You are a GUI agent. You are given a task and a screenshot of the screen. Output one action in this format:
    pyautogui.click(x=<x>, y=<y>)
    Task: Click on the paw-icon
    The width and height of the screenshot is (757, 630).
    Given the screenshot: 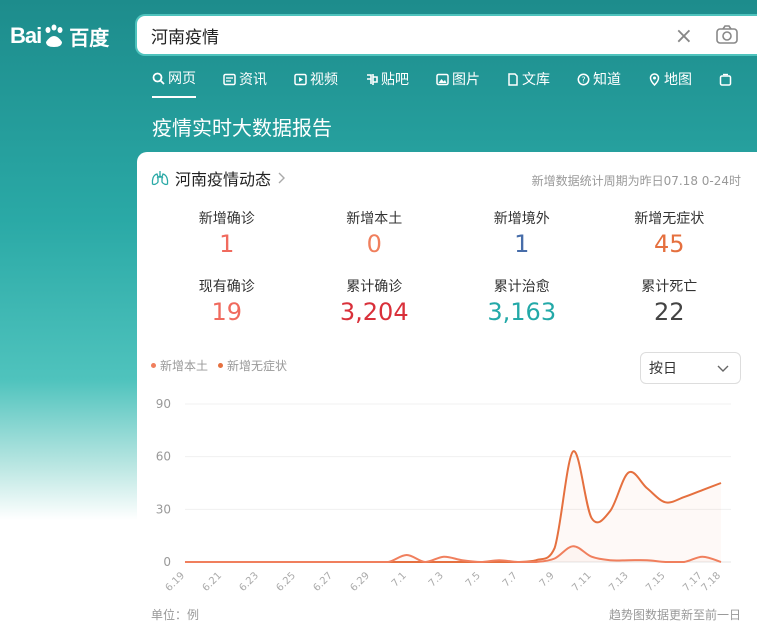 What is the action you would take?
    pyautogui.click(x=54, y=35)
    